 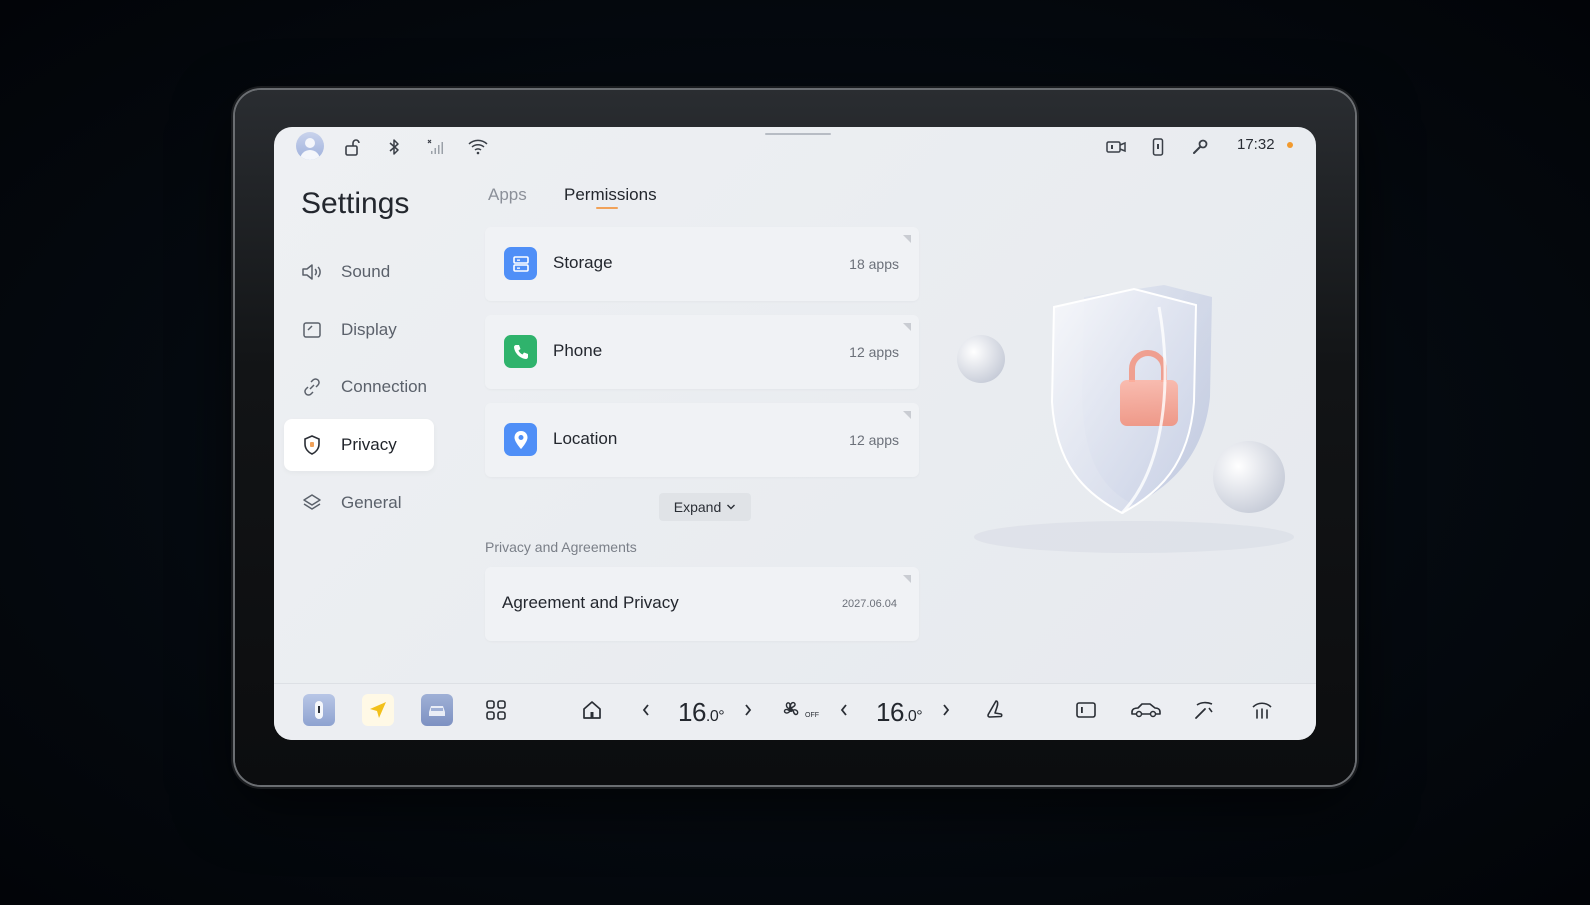 I want to click on sidebar-item-label: General, so click(x=371, y=502).